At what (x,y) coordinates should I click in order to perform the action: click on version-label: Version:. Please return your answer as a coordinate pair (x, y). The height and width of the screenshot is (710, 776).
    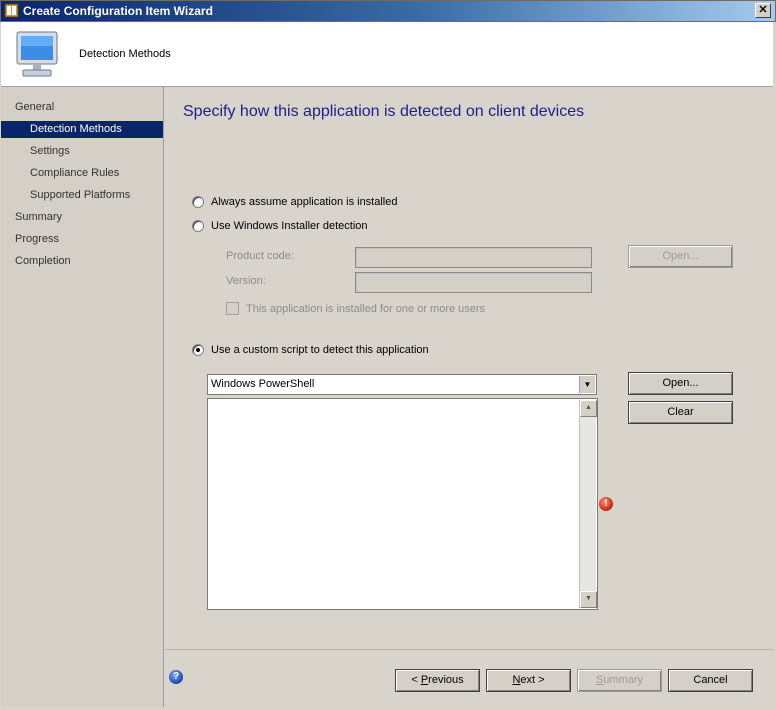
    Looking at the image, I should click on (246, 281).